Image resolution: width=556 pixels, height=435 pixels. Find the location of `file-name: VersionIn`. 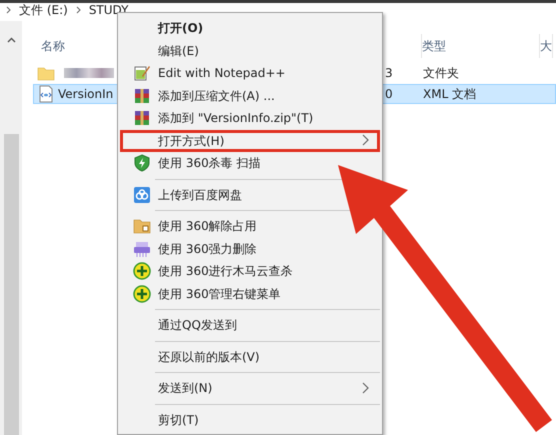

file-name: VersionIn is located at coordinates (86, 94).